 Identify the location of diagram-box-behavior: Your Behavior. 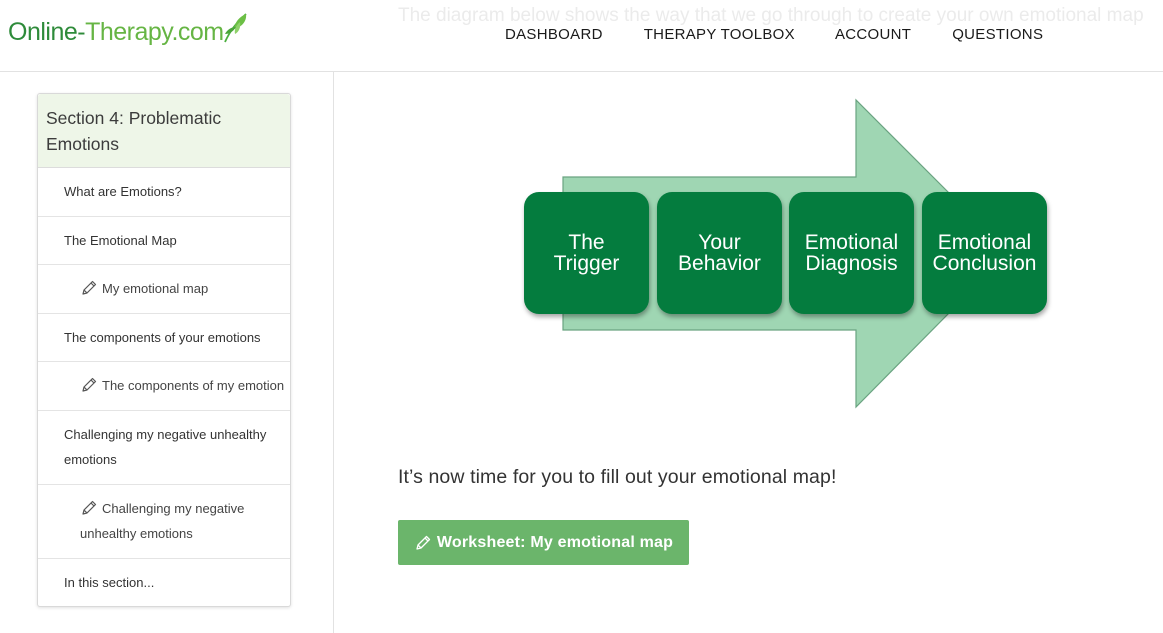
(719, 253).